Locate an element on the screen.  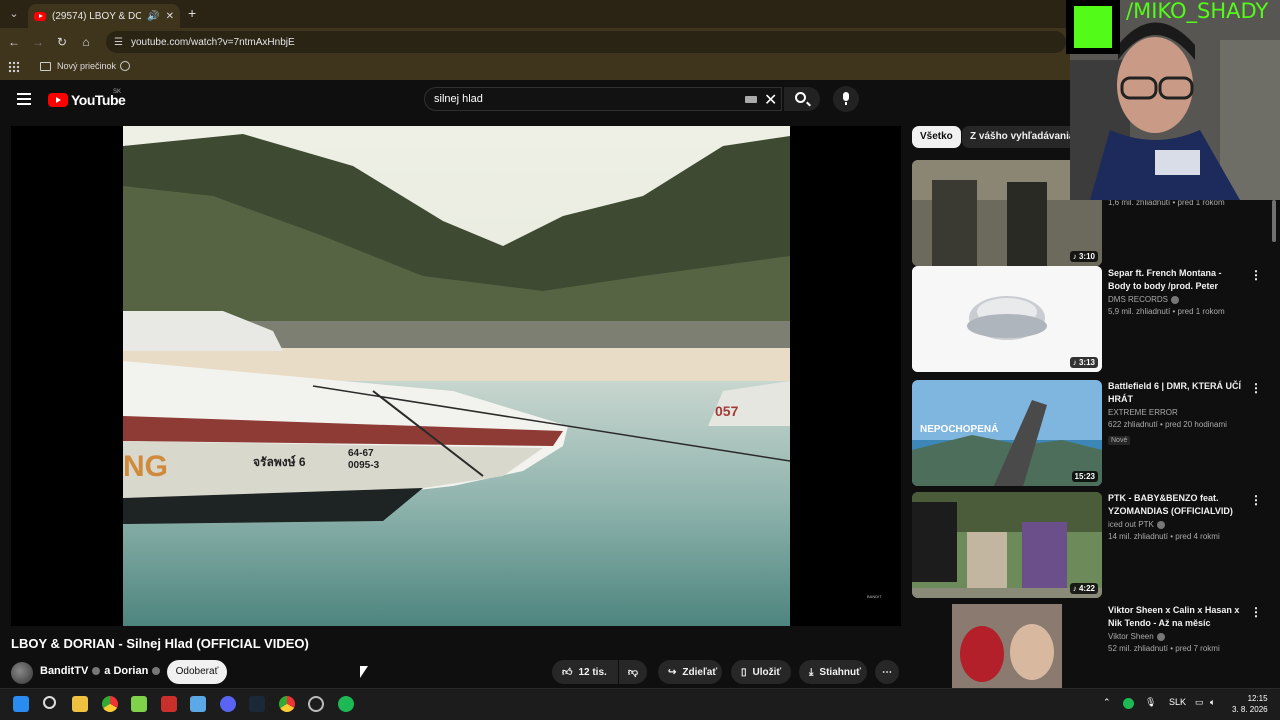
dislike-button: 👎︎ is located at coordinates (633, 672).